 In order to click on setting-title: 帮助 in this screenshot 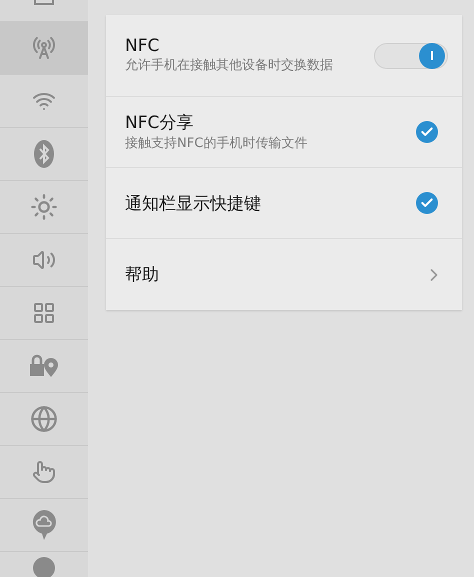, I will do `click(142, 275)`.